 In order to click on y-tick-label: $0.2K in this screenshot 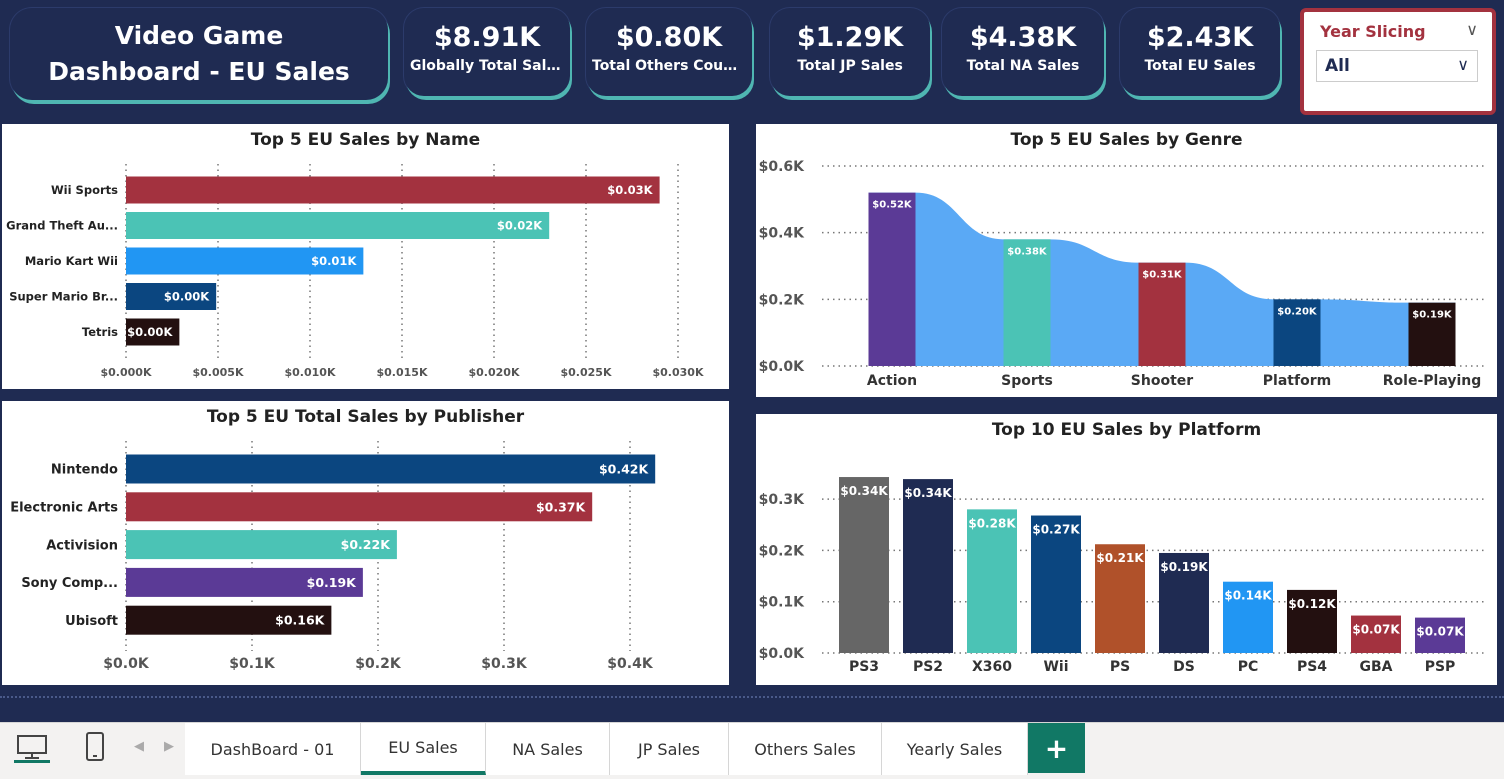, I will do `click(782, 551)`.